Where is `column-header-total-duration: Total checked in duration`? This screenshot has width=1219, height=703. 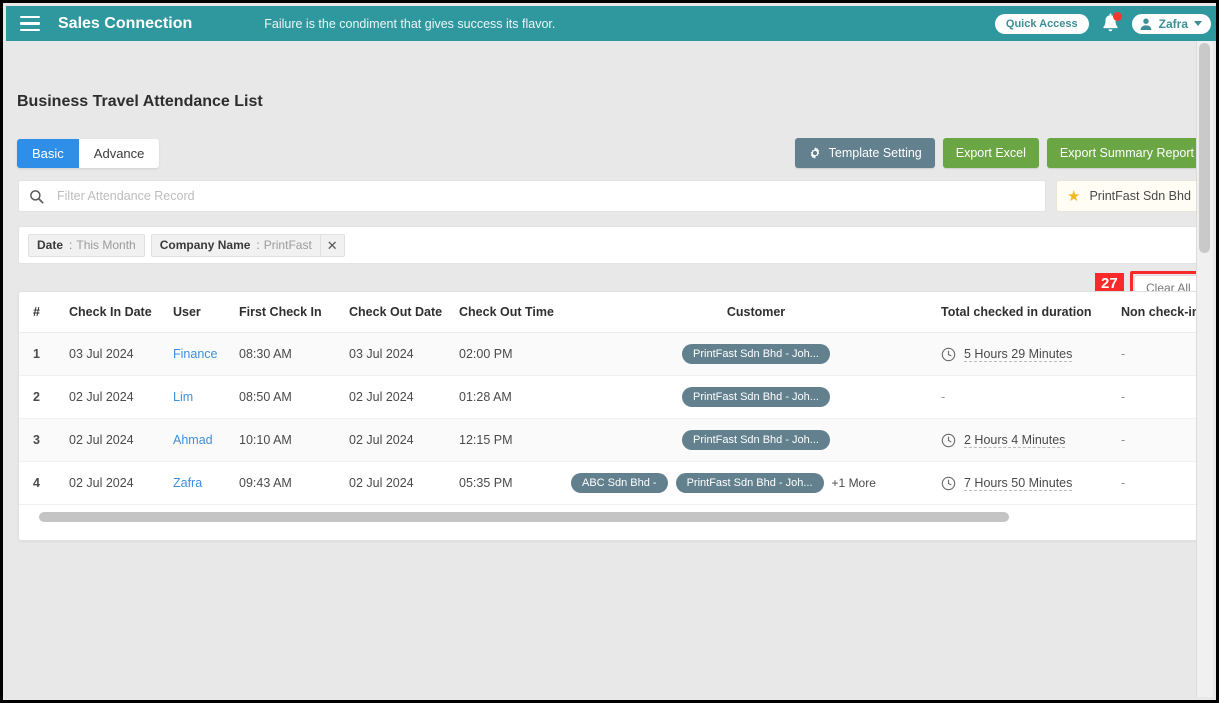 column-header-total-duration: Total checked in duration is located at coordinates (1031, 312).